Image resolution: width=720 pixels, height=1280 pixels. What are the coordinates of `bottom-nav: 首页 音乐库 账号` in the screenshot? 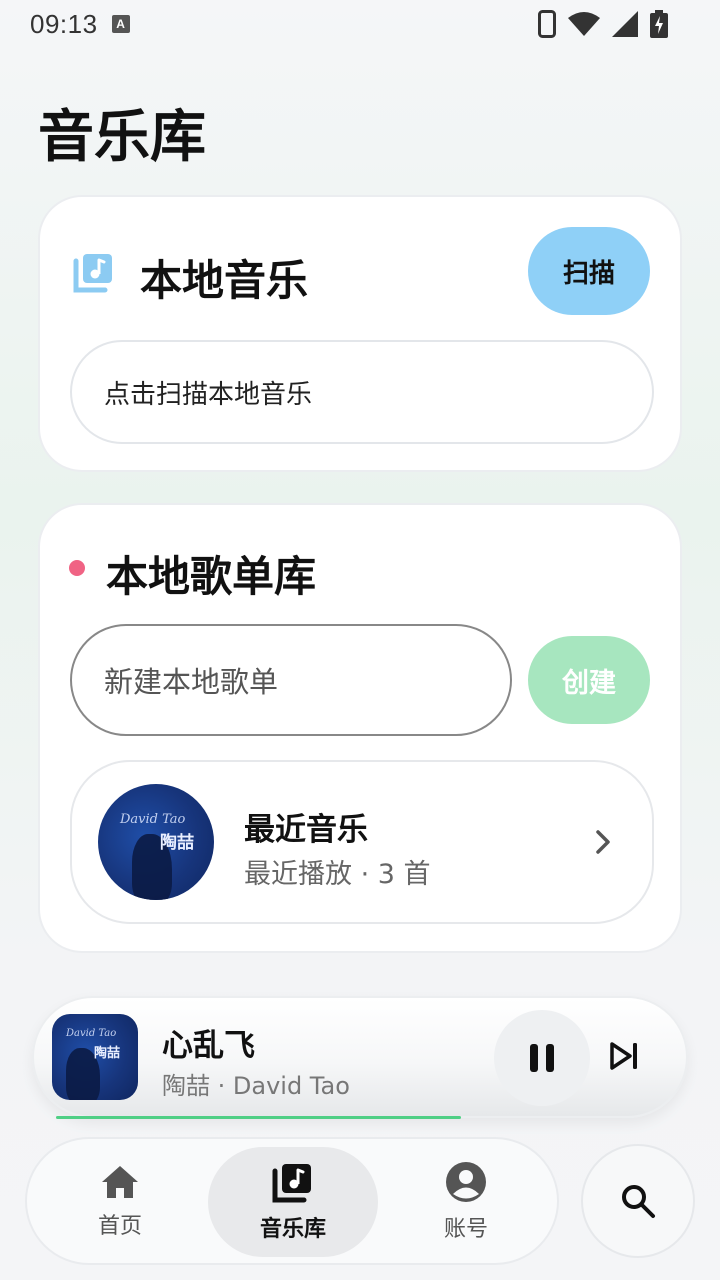 It's located at (292, 1201).